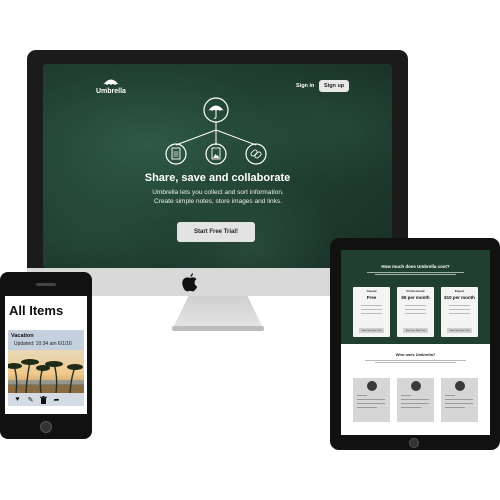 This screenshot has width=500, height=500. I want to click on plan-price: Free, so click(371, 297).